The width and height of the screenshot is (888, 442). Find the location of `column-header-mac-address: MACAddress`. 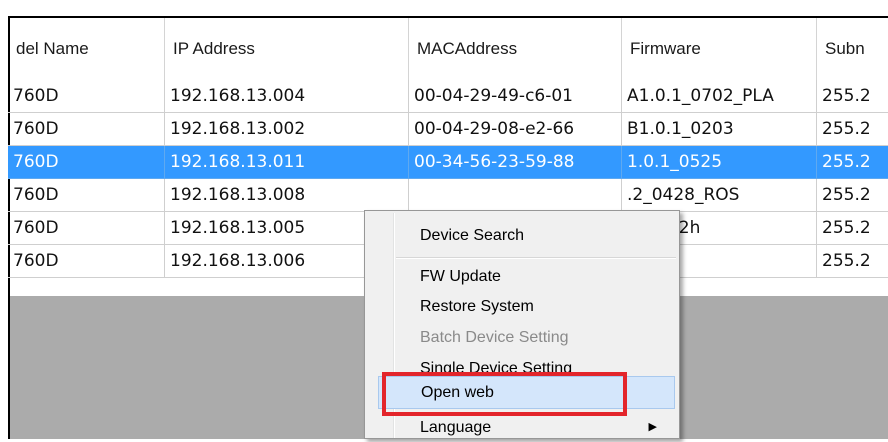

column-header-mac-address: MACAddress is located at coordinates (515, 49).